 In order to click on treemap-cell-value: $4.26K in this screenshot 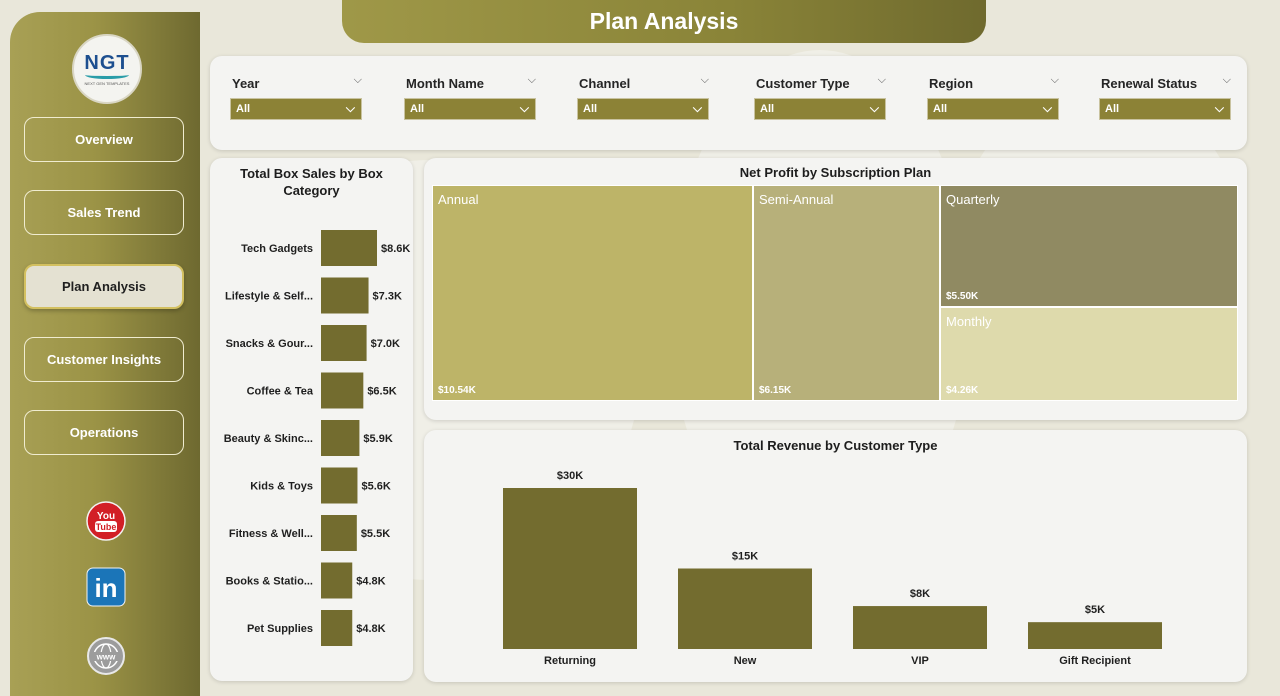, I will do `click(962, 390)`.